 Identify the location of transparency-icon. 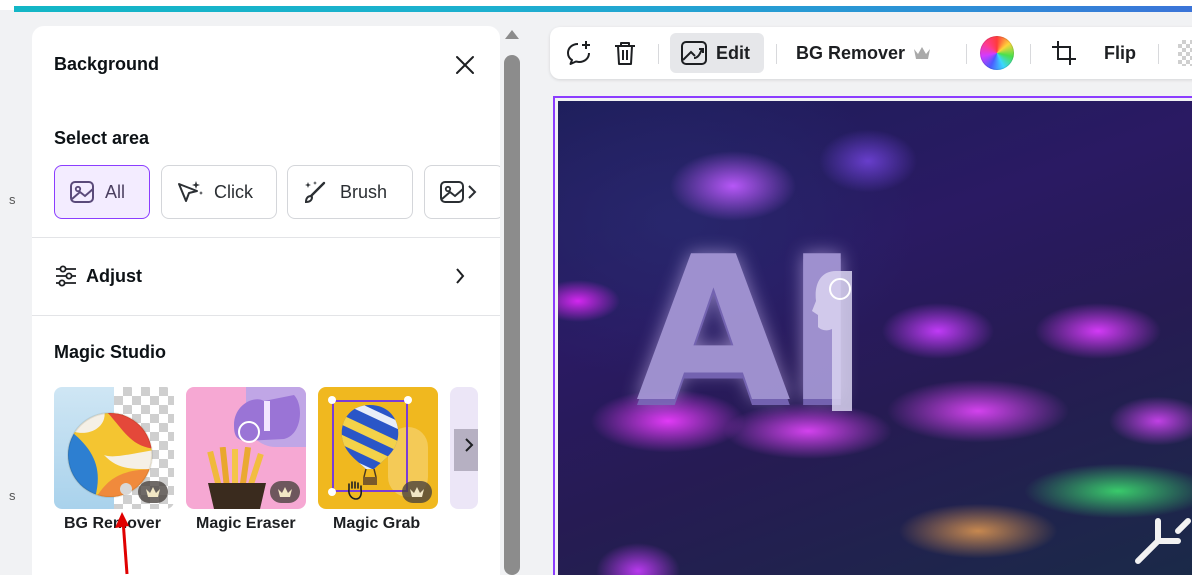
(1185, 53).